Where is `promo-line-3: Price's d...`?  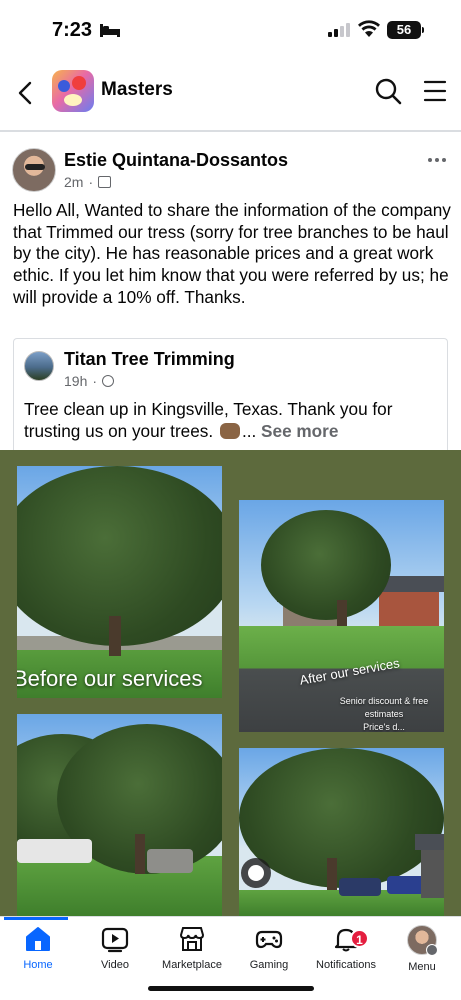 promo-line-3: Price's d... is located at coordinates (384, 727).